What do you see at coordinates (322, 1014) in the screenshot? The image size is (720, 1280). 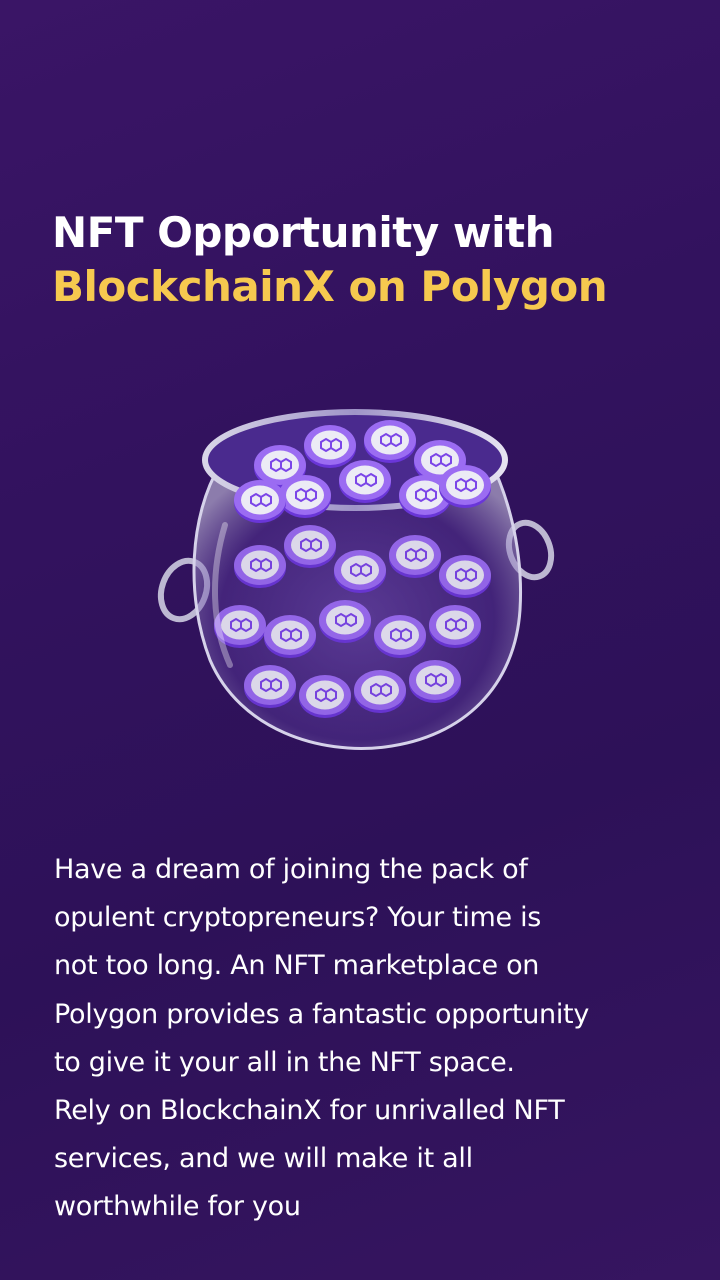 I see `description-line: Polygon provides a fantastic opportunity` at bounding box center [322, 1014].